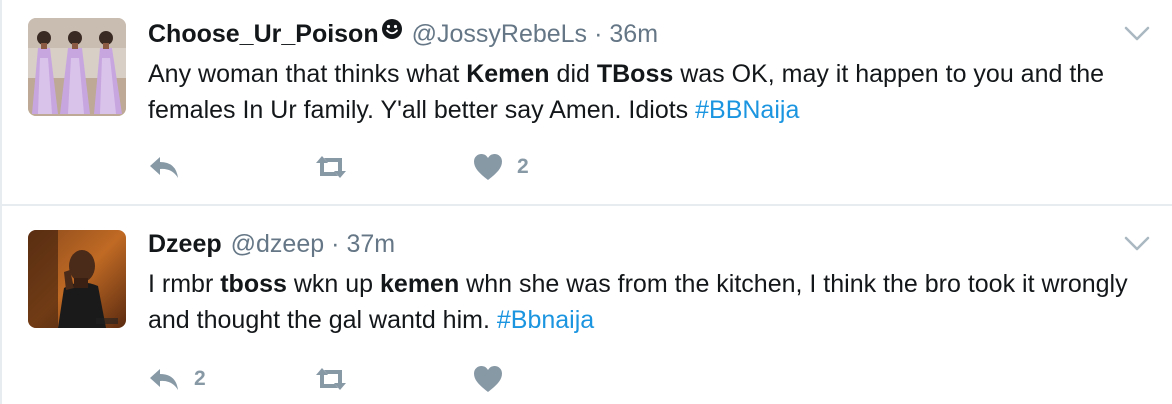 The height and width of the screenshot is (404, 1172). What do you see at coordinates (185, 244) in the screenshot?
I see `display-name: Dzeep` at bounding box center [185, 244].